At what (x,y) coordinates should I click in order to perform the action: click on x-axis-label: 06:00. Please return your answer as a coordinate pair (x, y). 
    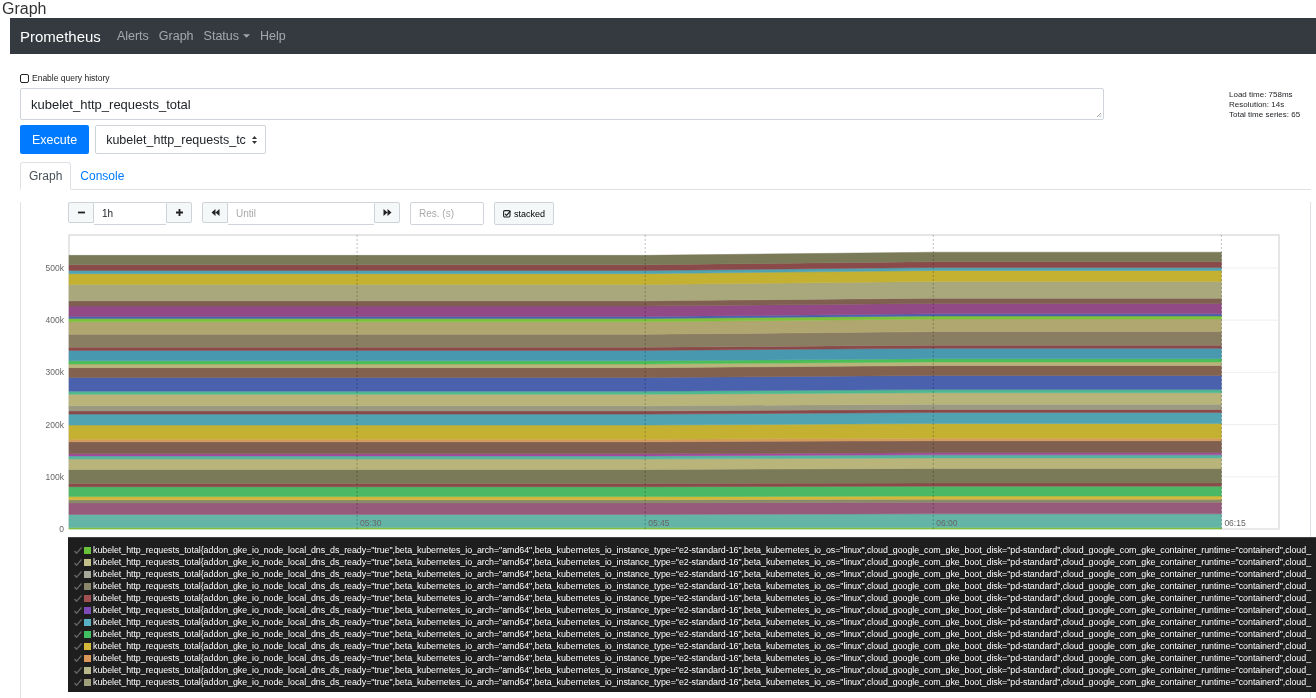
    Looking at the image, I should click on (947, 523).